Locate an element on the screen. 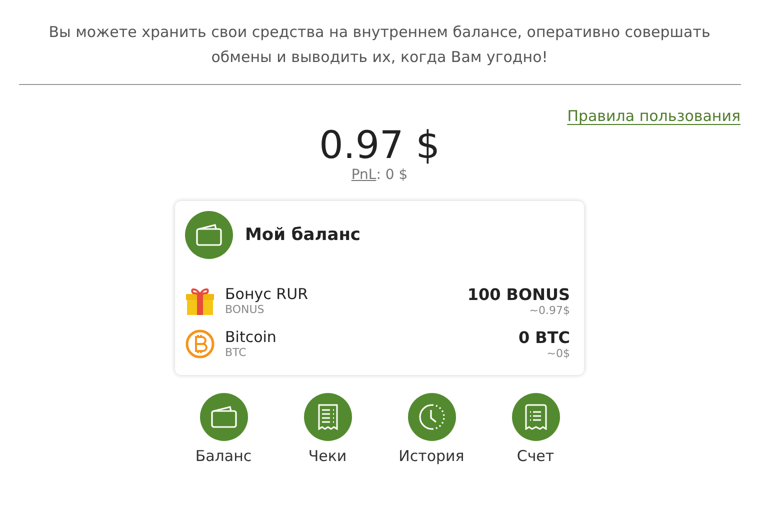 The height and width of the screenshot is (521, 759). action-button: Баланс is located at coordinates (223, 429).